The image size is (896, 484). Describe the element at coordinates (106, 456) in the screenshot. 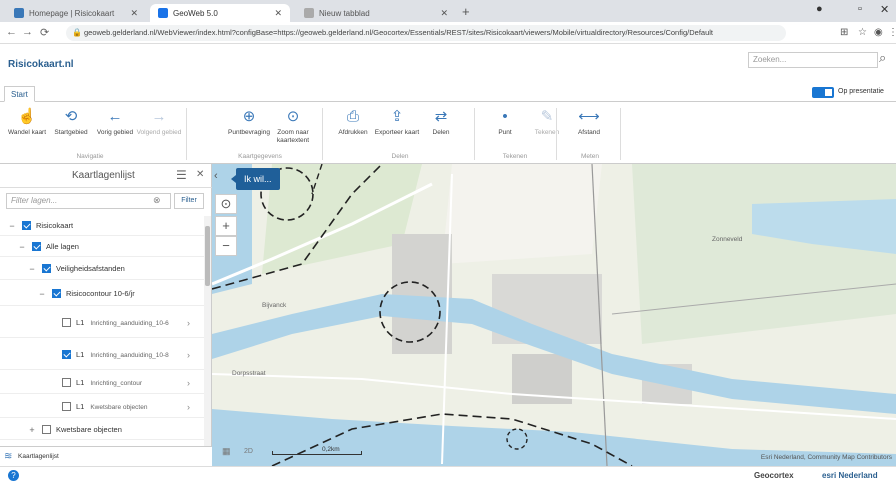

I see `layer-panel-footer: ≋ Kaartlagenlijst` at that location.